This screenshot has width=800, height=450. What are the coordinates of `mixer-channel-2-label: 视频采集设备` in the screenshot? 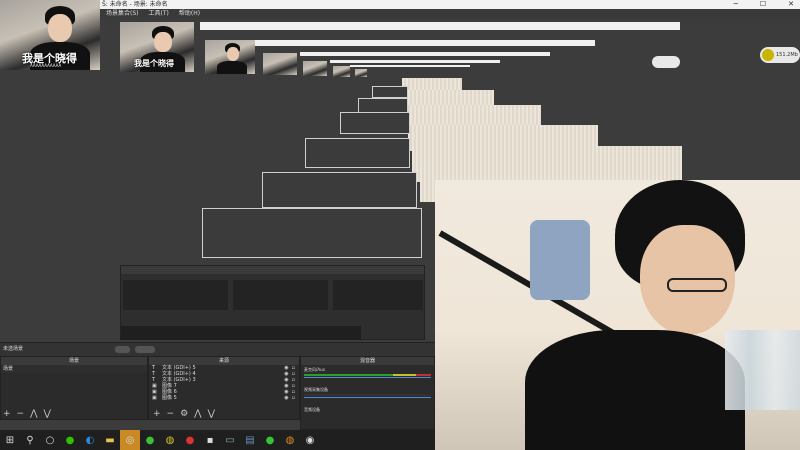 It's located at (316, 389).